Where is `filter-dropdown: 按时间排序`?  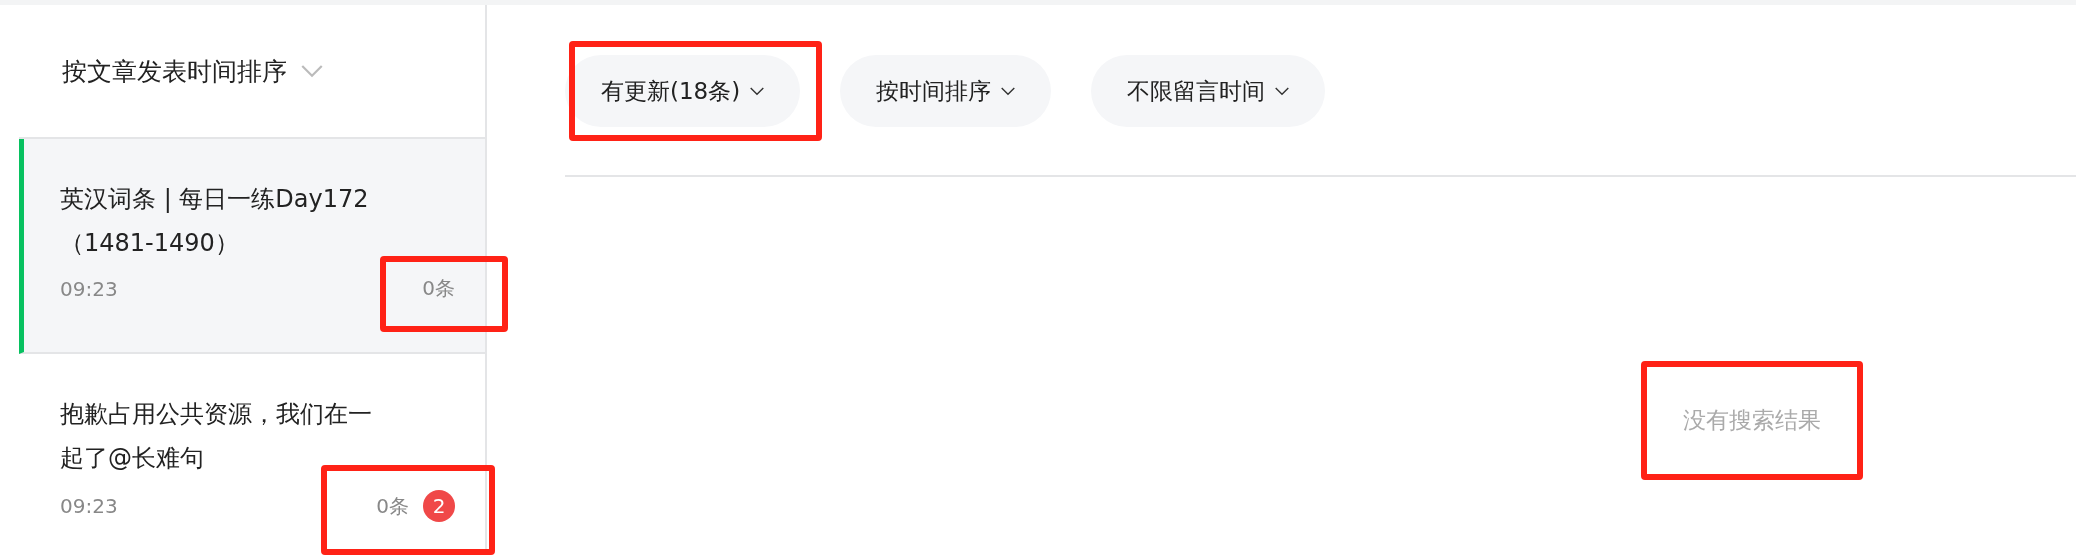
filter-dropdown: 按时间排序 is located at coordinates (946, 91).